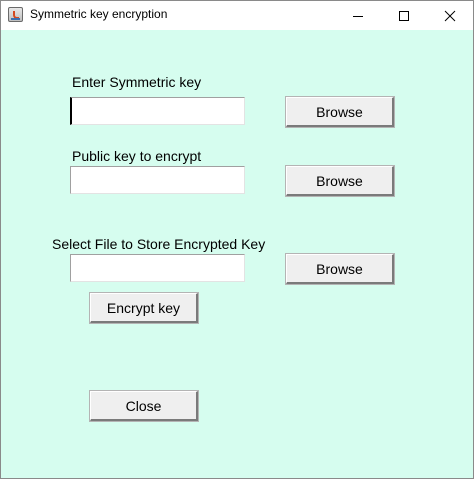  Describe the element at coordinates (137, 156) in the screenshot. I see `public-key-label: Public key to encrypt` at that location.